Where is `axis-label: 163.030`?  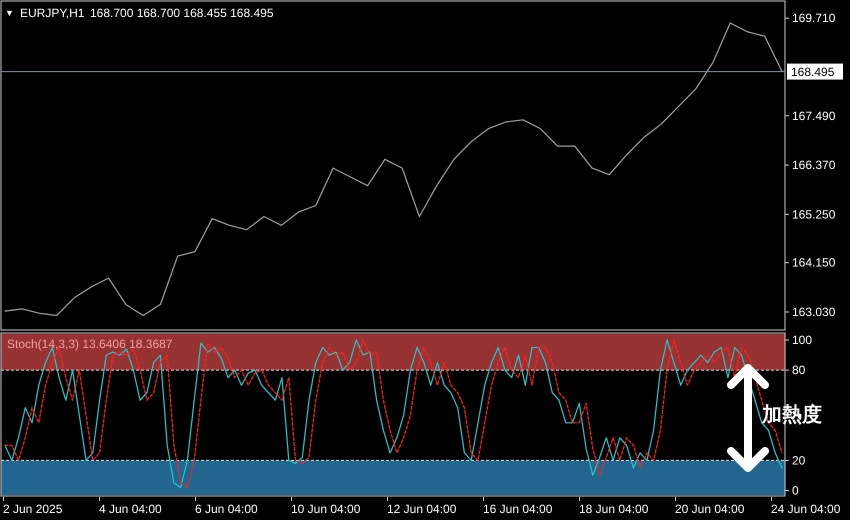
axis-label: 163.030 is located at coordinates (814, 311).